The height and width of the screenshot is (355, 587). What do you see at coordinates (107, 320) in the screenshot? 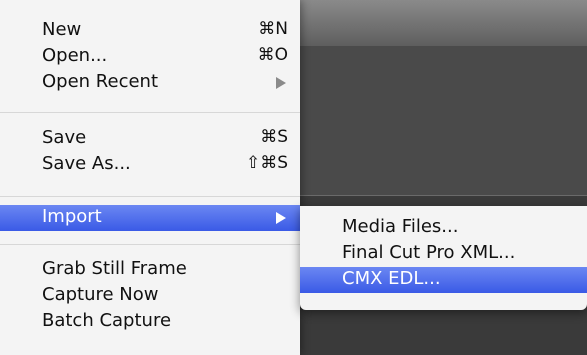
I see `menu-item-label: Batch Capture` at bounding box center [107, 320].